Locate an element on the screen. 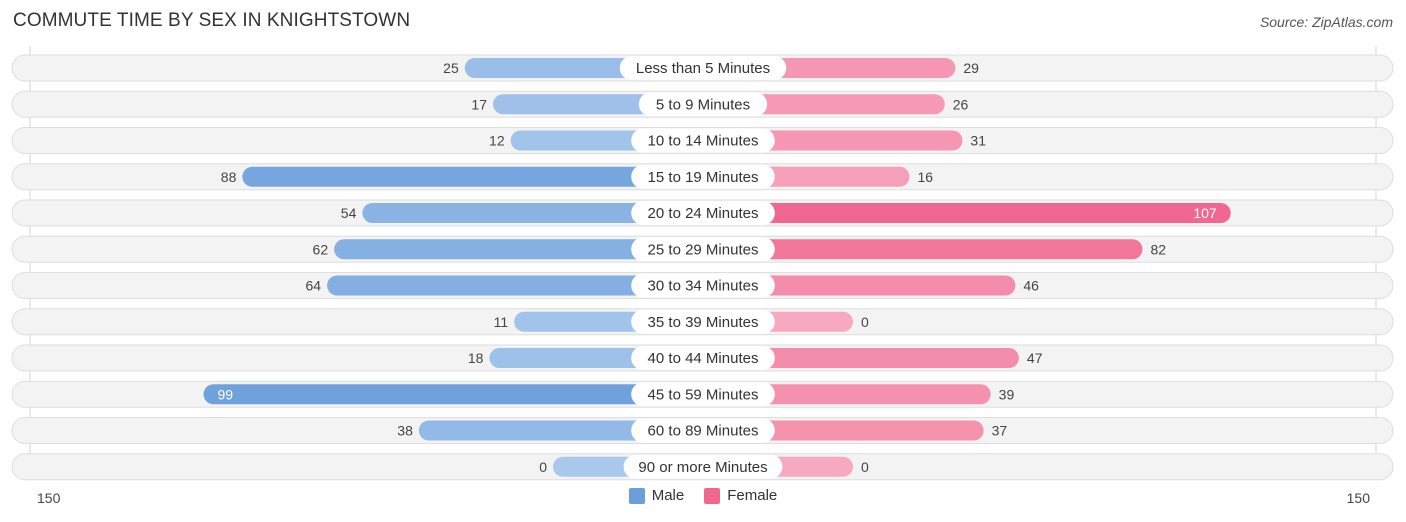  value-label-male: 12 is located at coordinates (497, 141).